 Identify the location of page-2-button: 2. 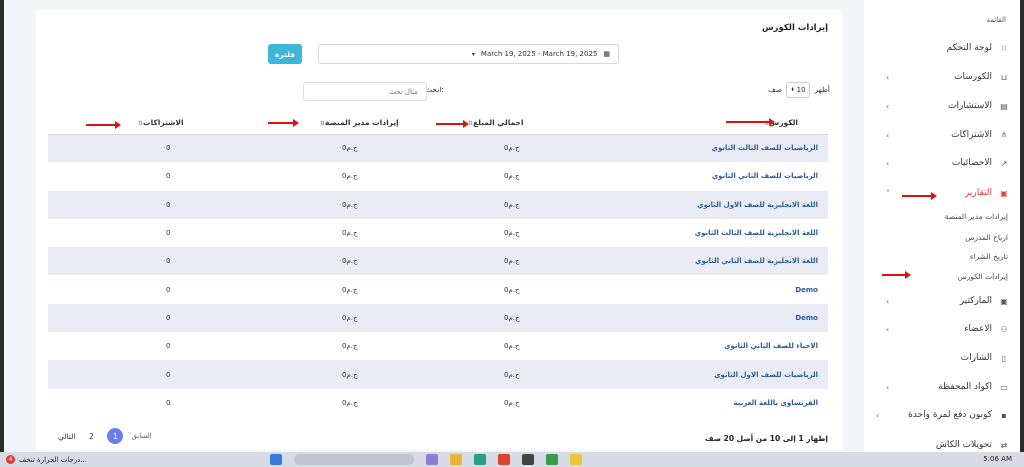
(91, 436).